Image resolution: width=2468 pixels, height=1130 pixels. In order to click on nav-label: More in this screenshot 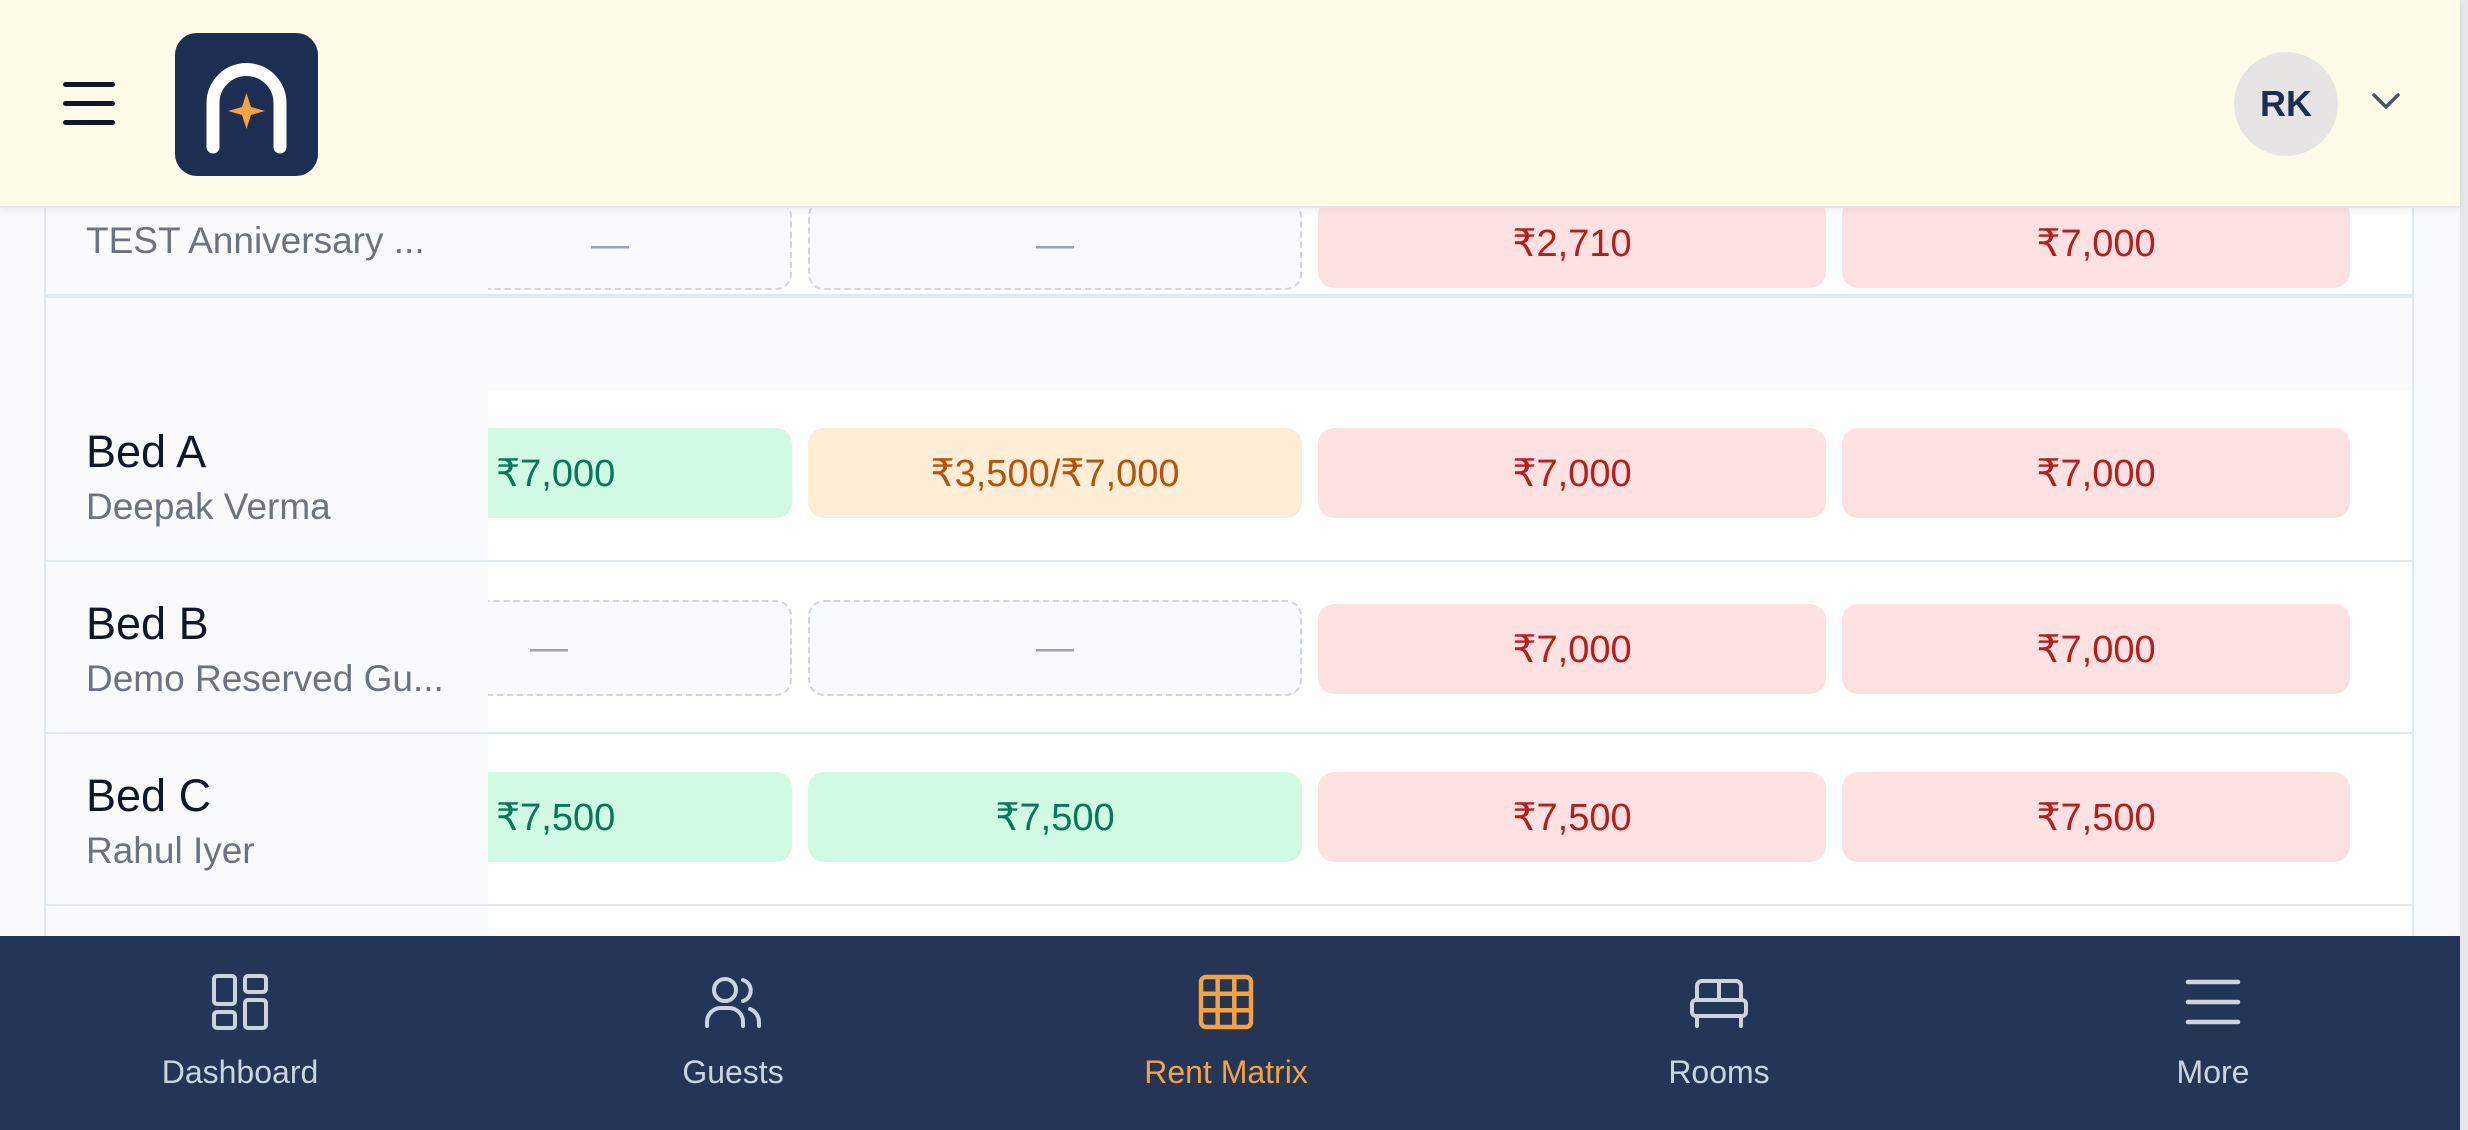, I will do `click(2213, 1072)`.